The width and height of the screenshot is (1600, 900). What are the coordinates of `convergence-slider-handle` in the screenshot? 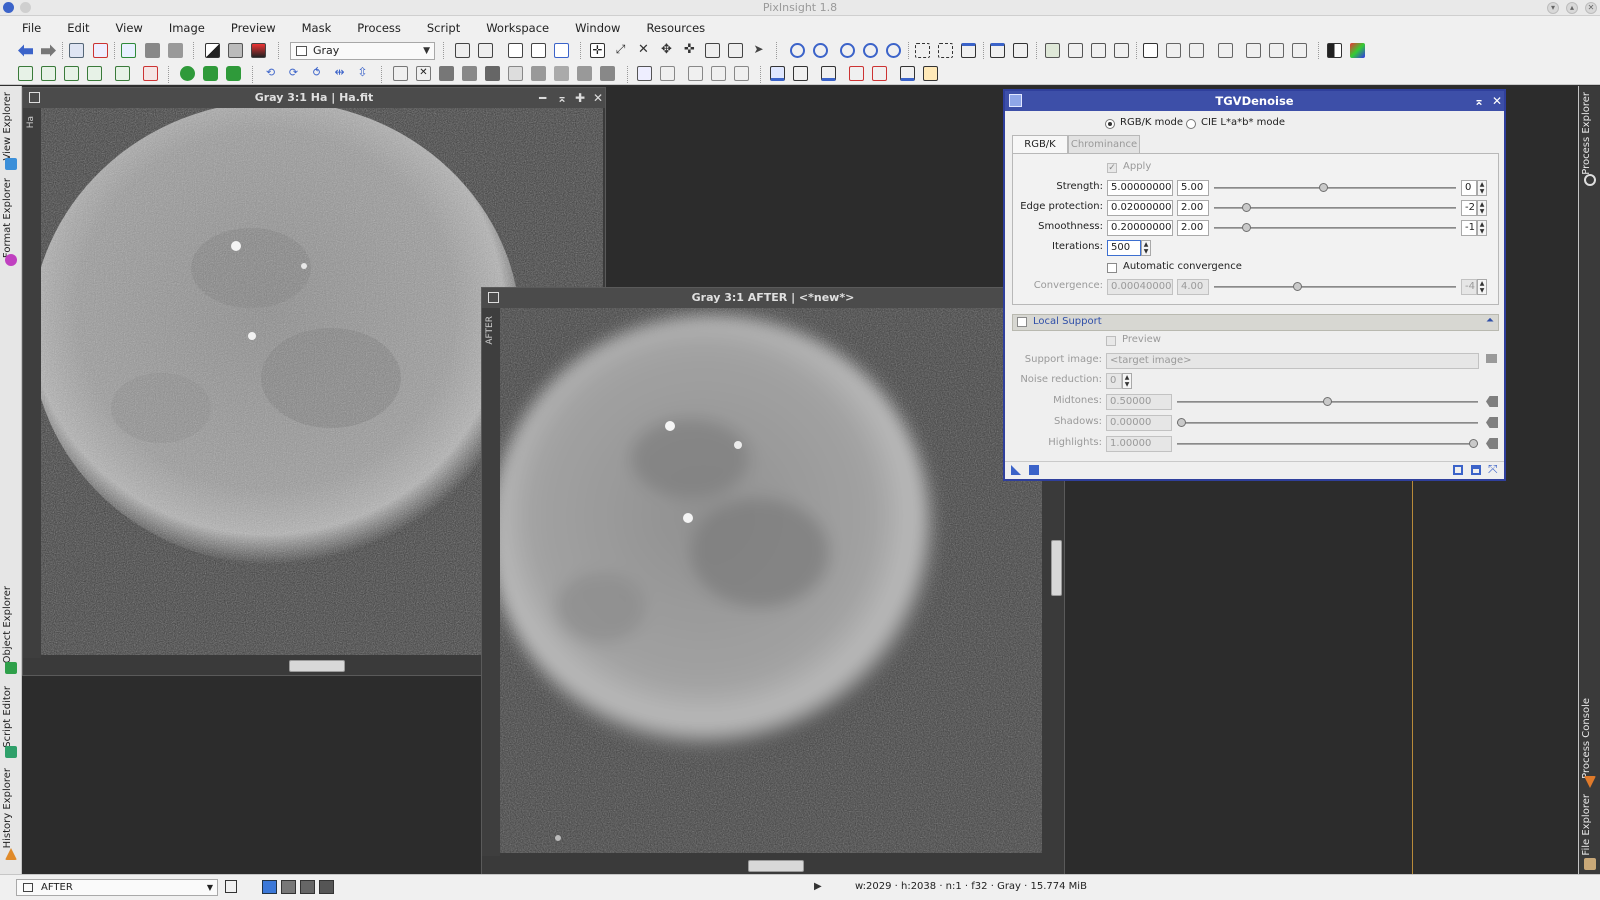 It's located at (1297, 286).